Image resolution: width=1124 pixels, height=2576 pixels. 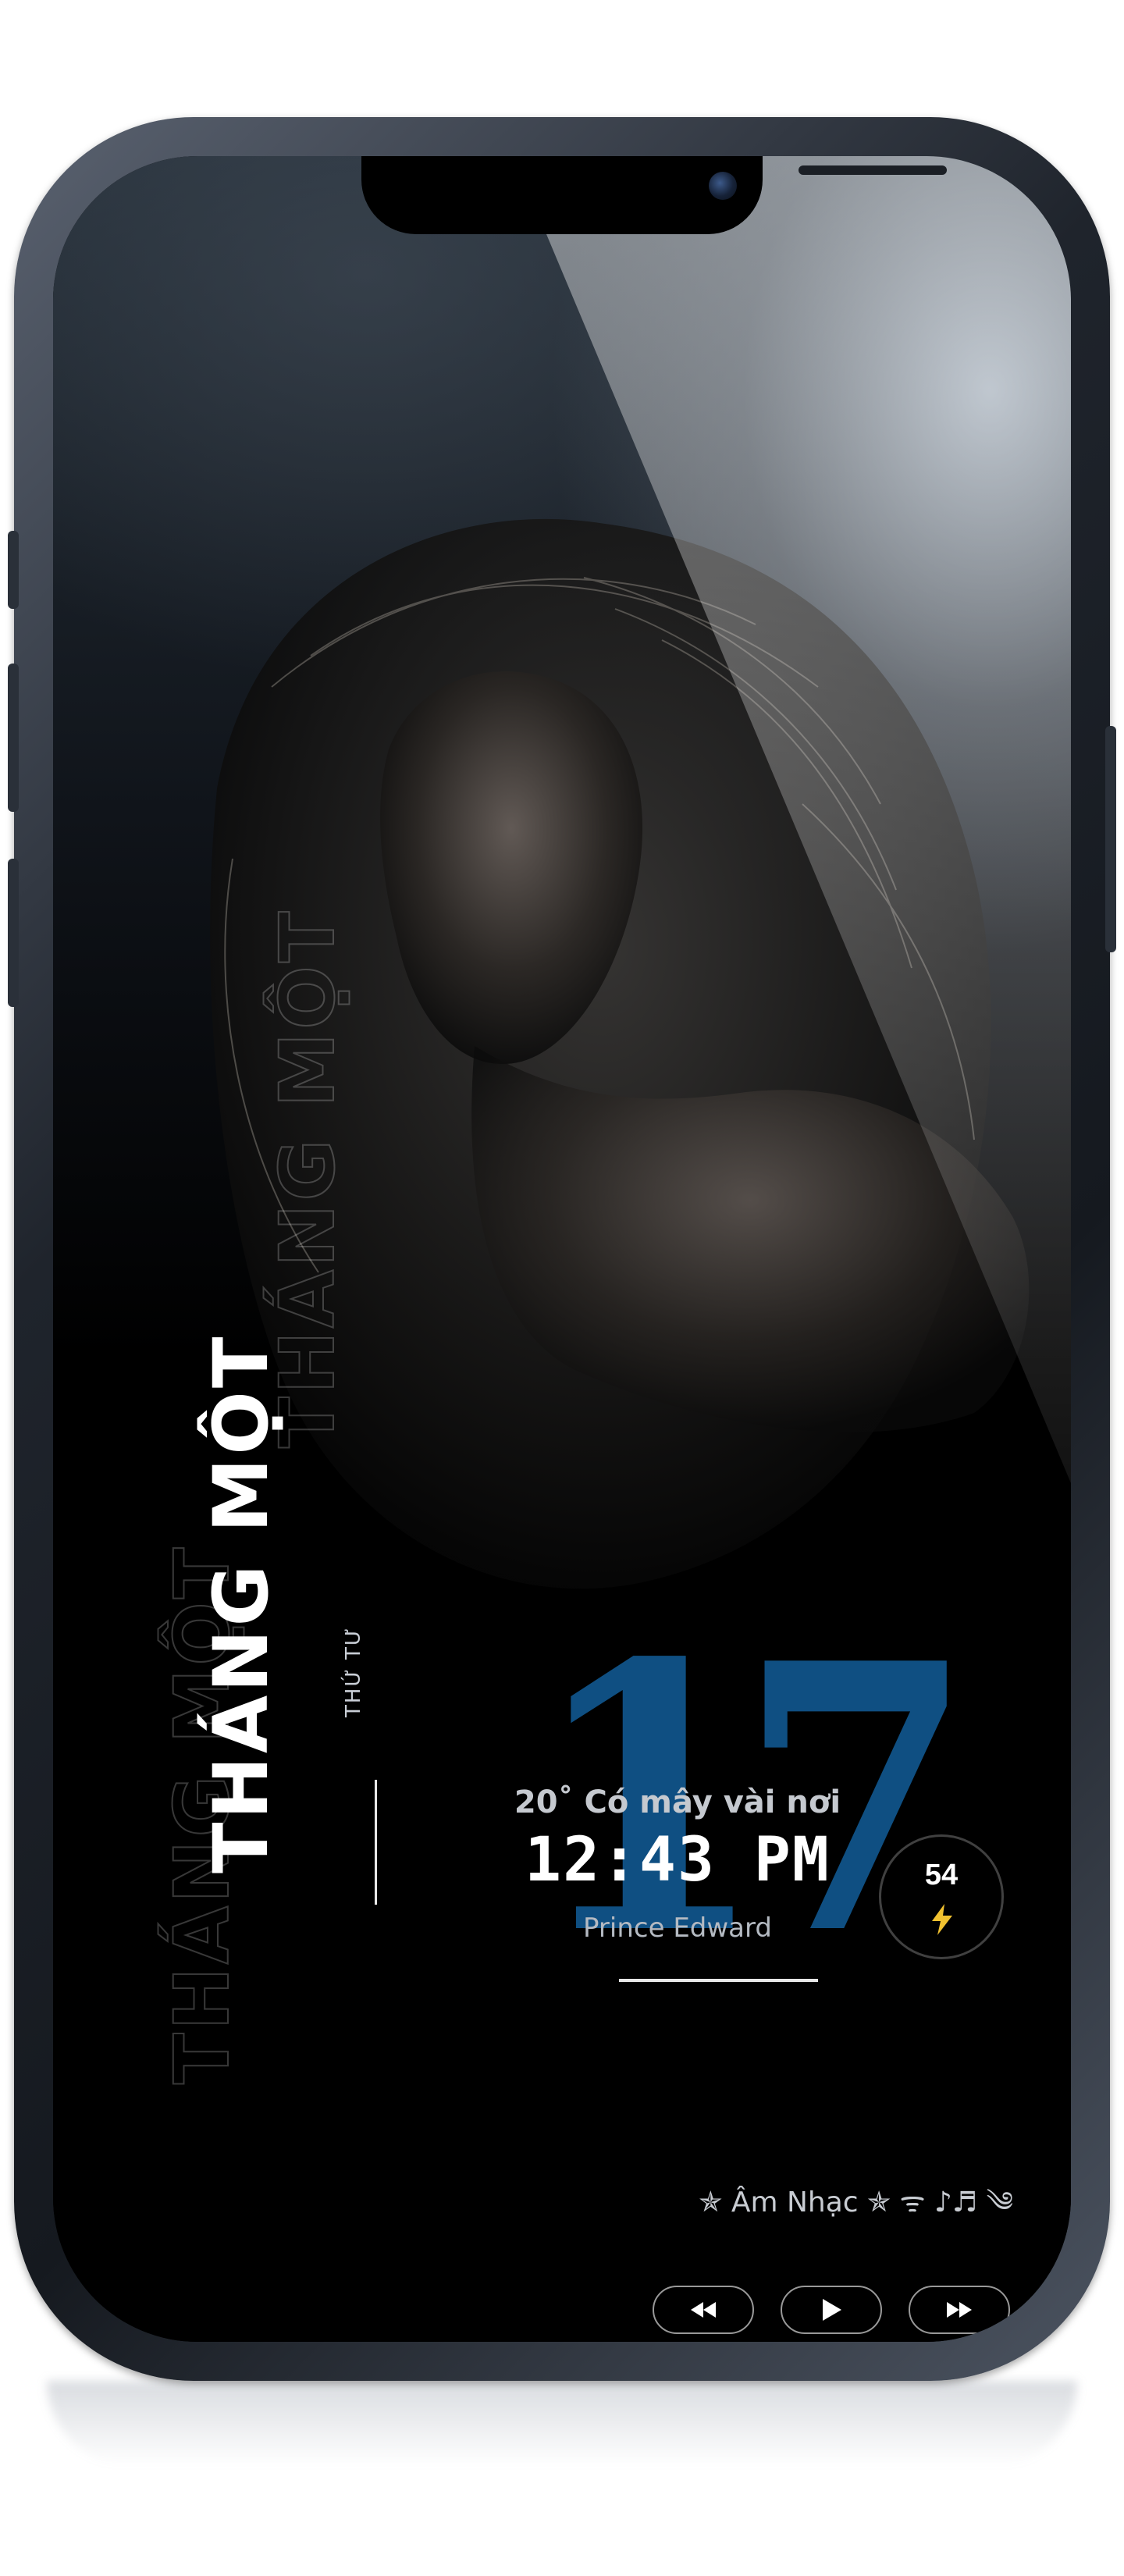 I want to click on music-label: ✯ Âm Nhạc ✯ ᯤ ♪♬ ༄, so click(x=856, y=2202).